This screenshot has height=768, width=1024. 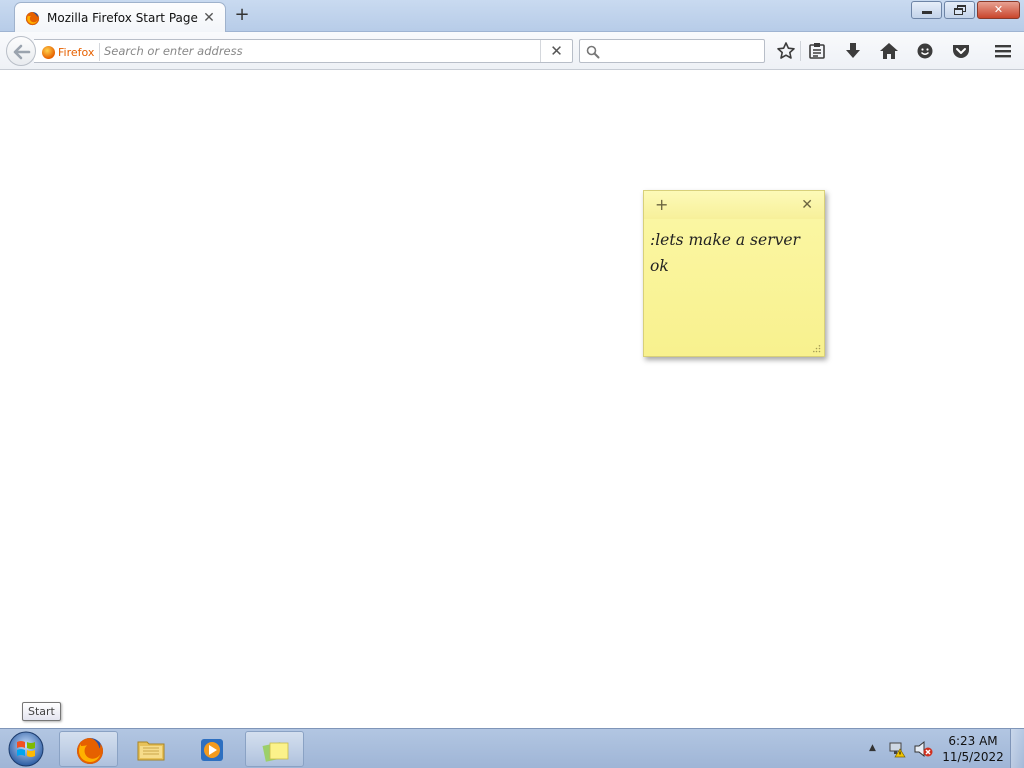 I want to click on clock-time: 6:23 AM, so click(x=973, y=741).